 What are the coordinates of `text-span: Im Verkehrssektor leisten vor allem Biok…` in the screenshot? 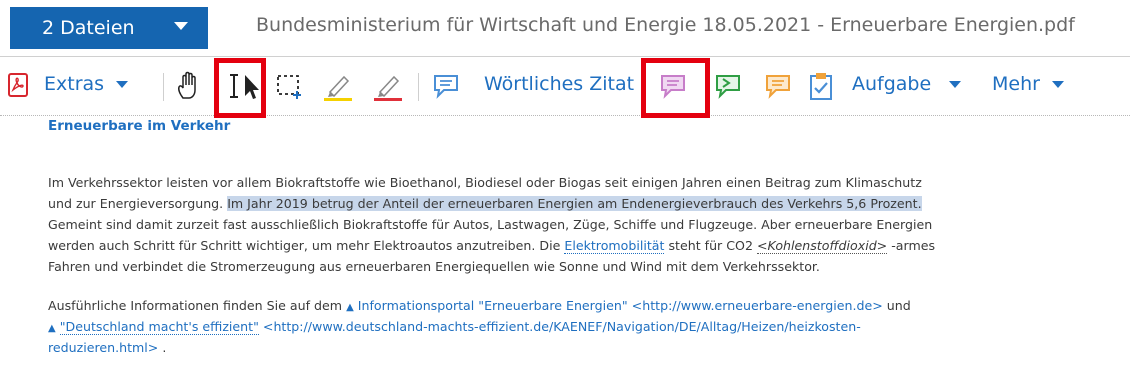 It's located at (485, 182).